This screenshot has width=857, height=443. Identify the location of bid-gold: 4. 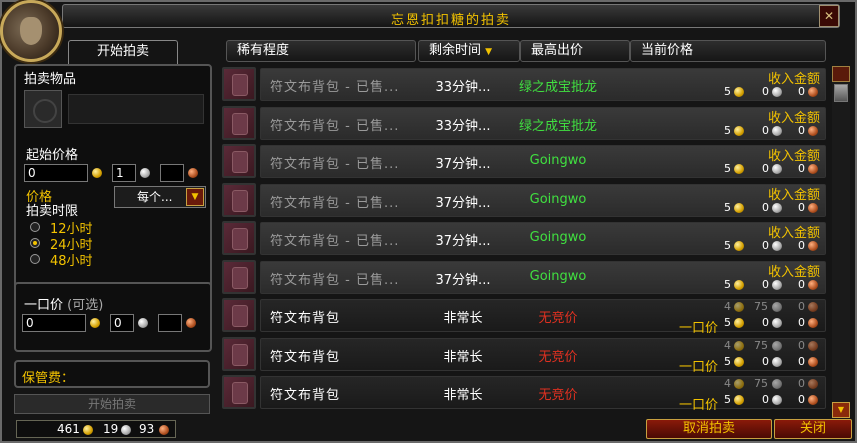
(727, 345).